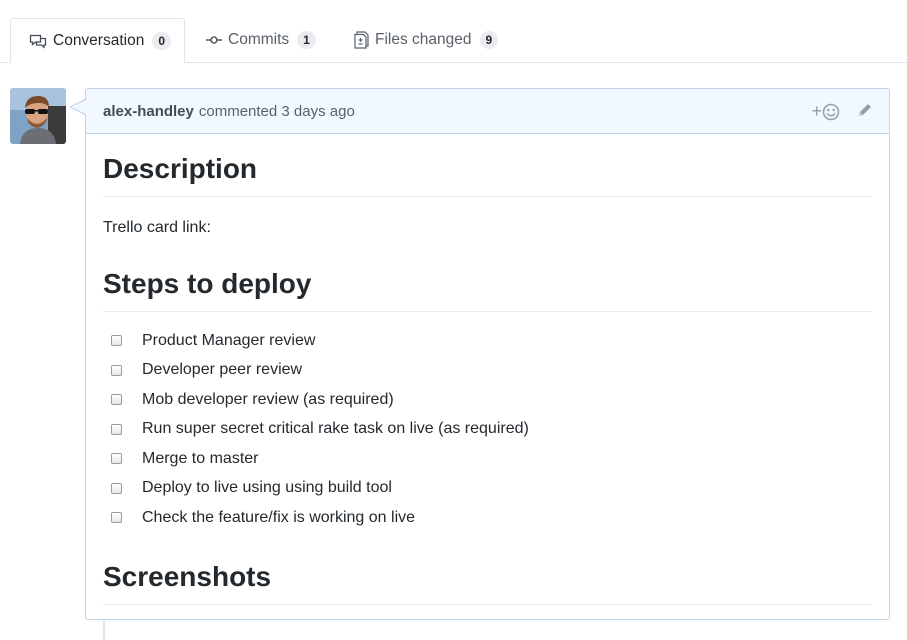  I want to click on screenshots-heading: Screenshots, so click(487, 582).